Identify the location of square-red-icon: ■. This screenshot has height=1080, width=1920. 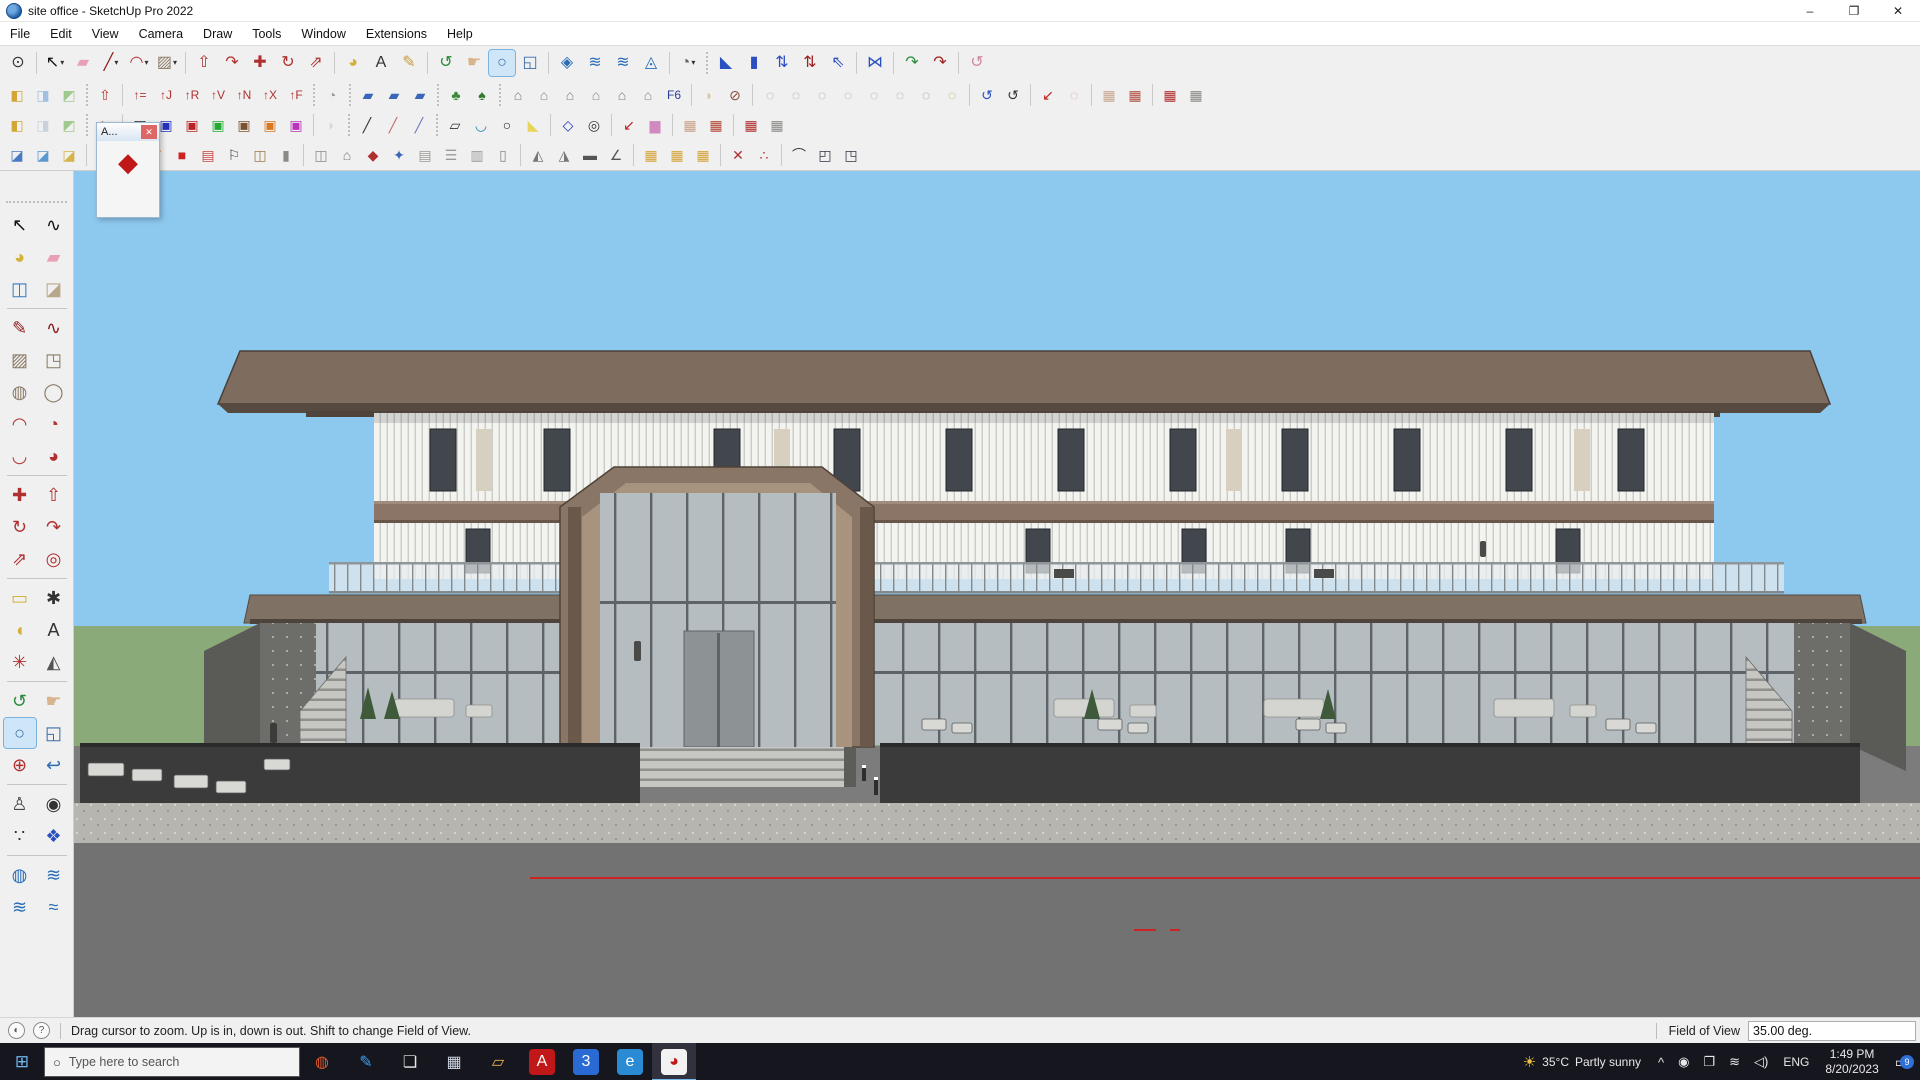
(182, 155).